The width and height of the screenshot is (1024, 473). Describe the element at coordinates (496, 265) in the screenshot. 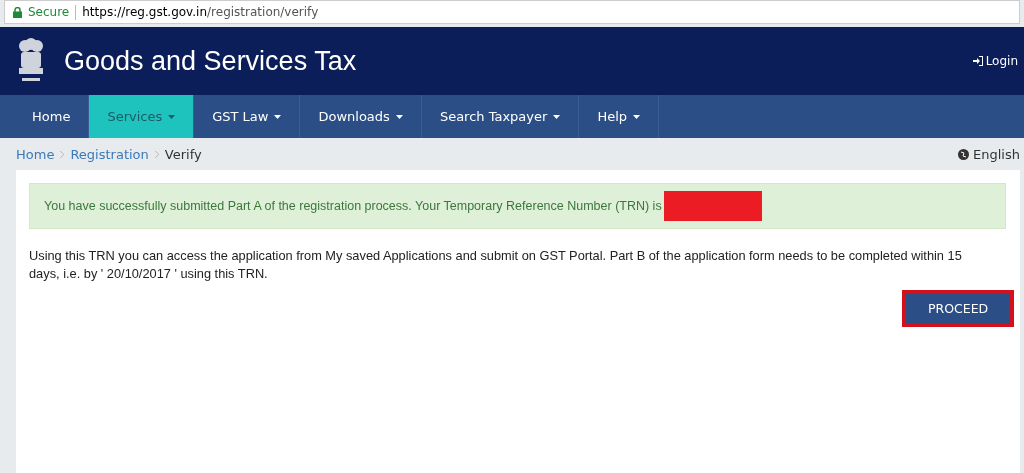

I see `info-text: Using this TRN you can access the application from My saved Applications and submit on GST Portal. Part B of the application form needs to be completed within 15 days, i.e. by ' 20/10/2017 ' using this TRN.` at that location.